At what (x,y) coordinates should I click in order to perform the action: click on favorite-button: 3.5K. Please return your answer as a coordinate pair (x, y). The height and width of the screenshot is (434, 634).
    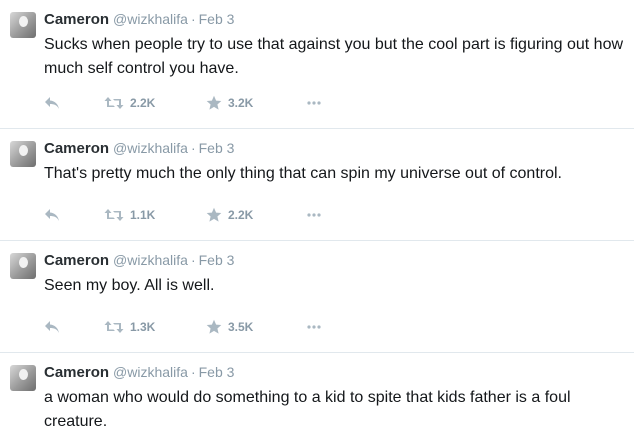
    Looking at the image, I should click on (229, 327).